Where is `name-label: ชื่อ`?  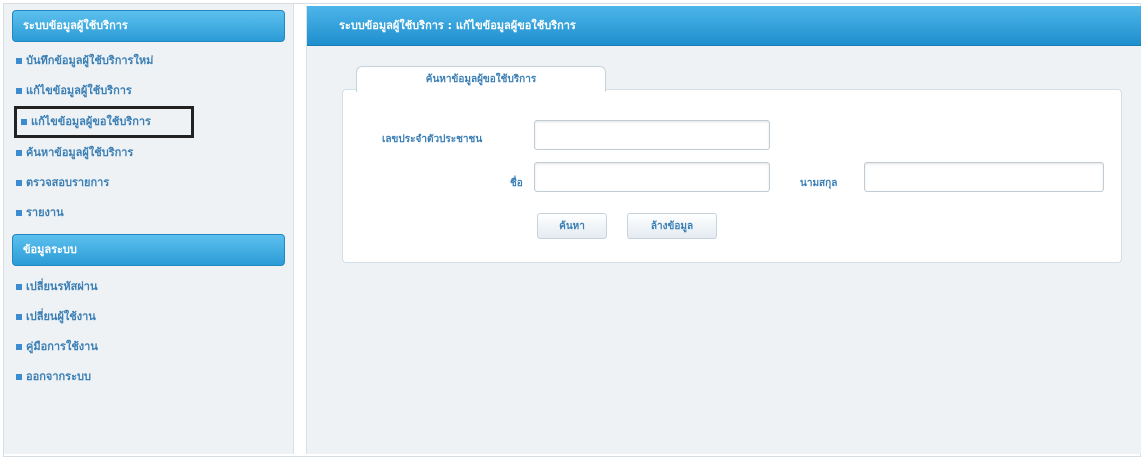
name-label: ชื่อ is located at coordinates (516, 183).